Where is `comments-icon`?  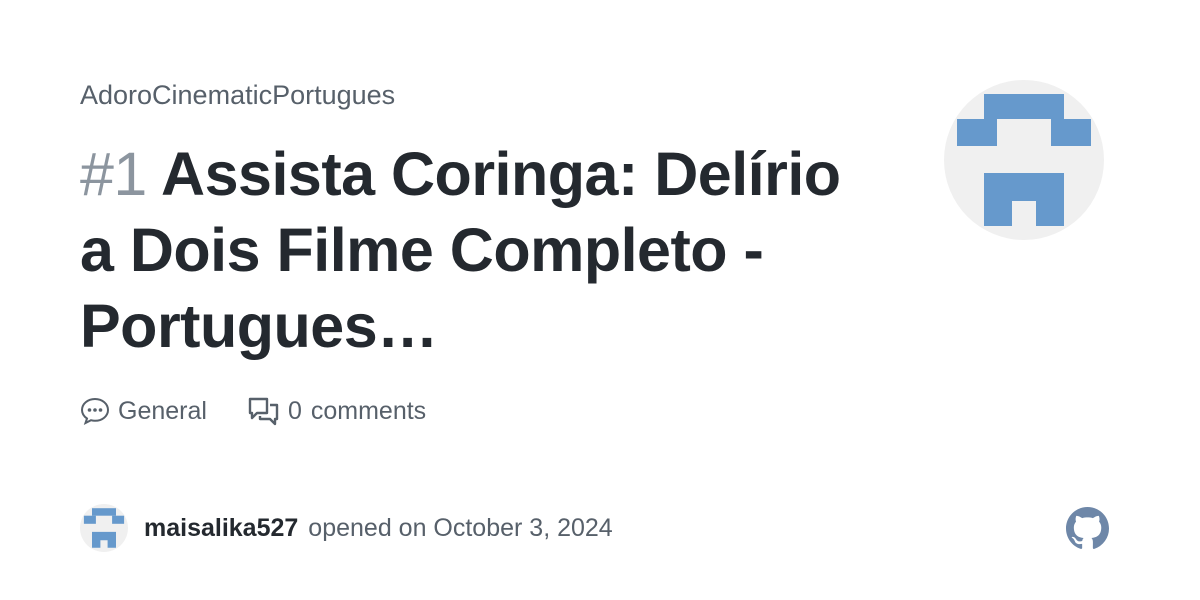 comments-icon is located at coordinates (263, 411).